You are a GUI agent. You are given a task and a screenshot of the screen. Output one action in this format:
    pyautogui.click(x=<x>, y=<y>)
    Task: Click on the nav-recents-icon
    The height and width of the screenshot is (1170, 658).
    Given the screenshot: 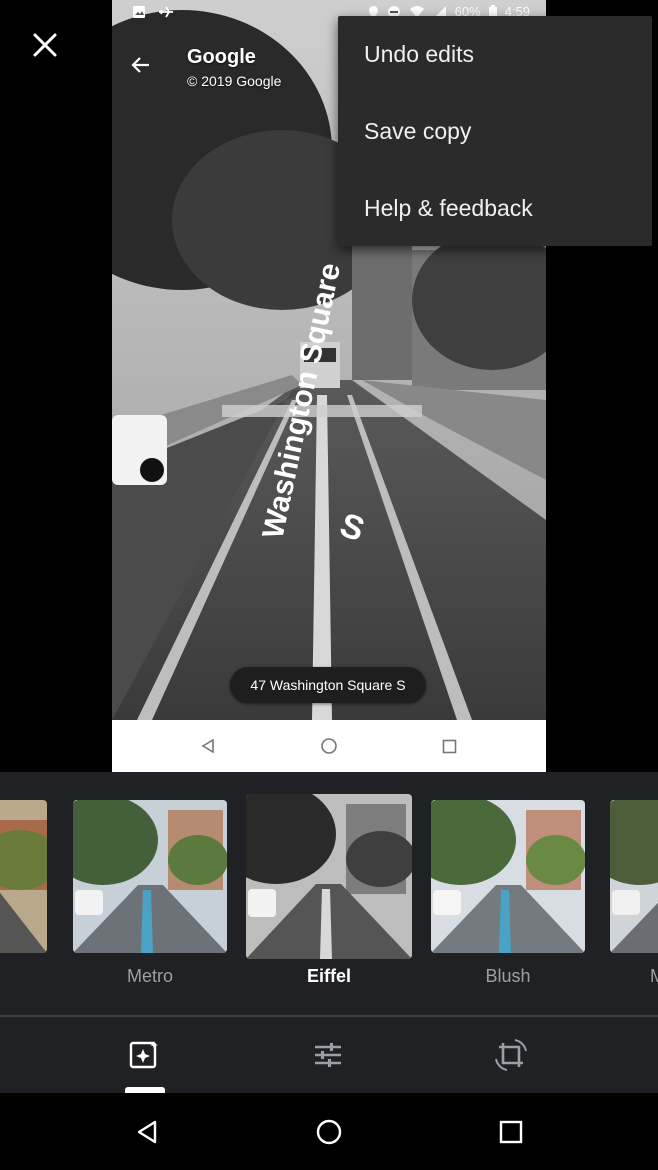 What is the action you would take?
    pyautogui.click(x=511, y=1132)
    